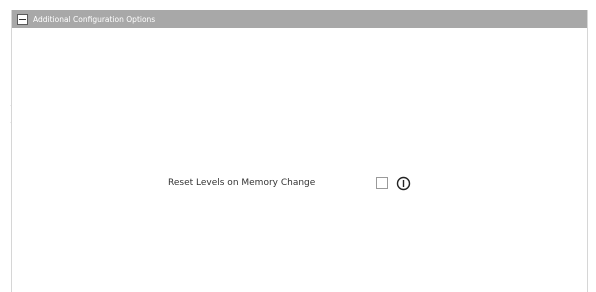  What do you see at coordinates (403, 183) in the screenshot?
I see `info-icon` at bounding box center [403, 183].